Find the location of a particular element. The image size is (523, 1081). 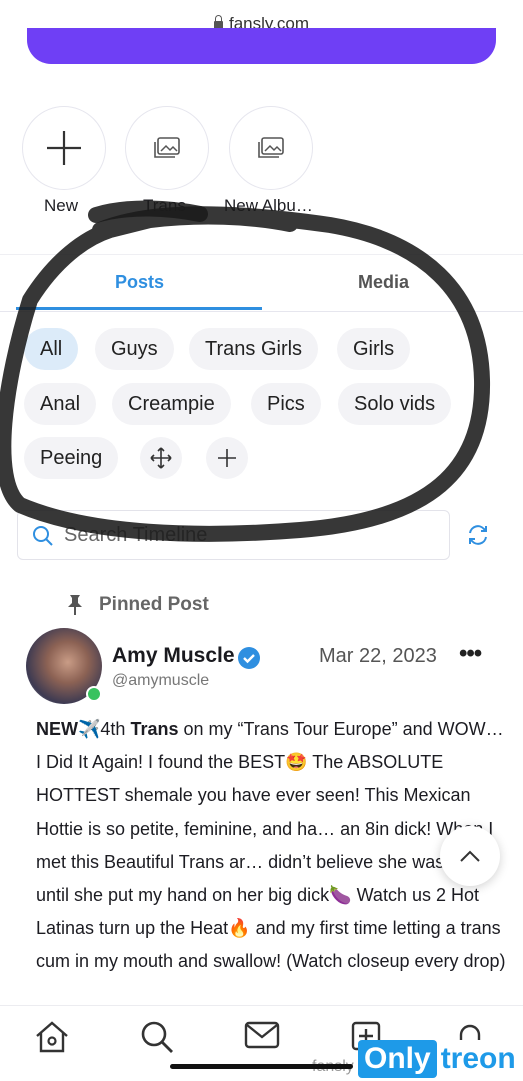

post-text-4th: 4th is located at coordinates (115, 729).